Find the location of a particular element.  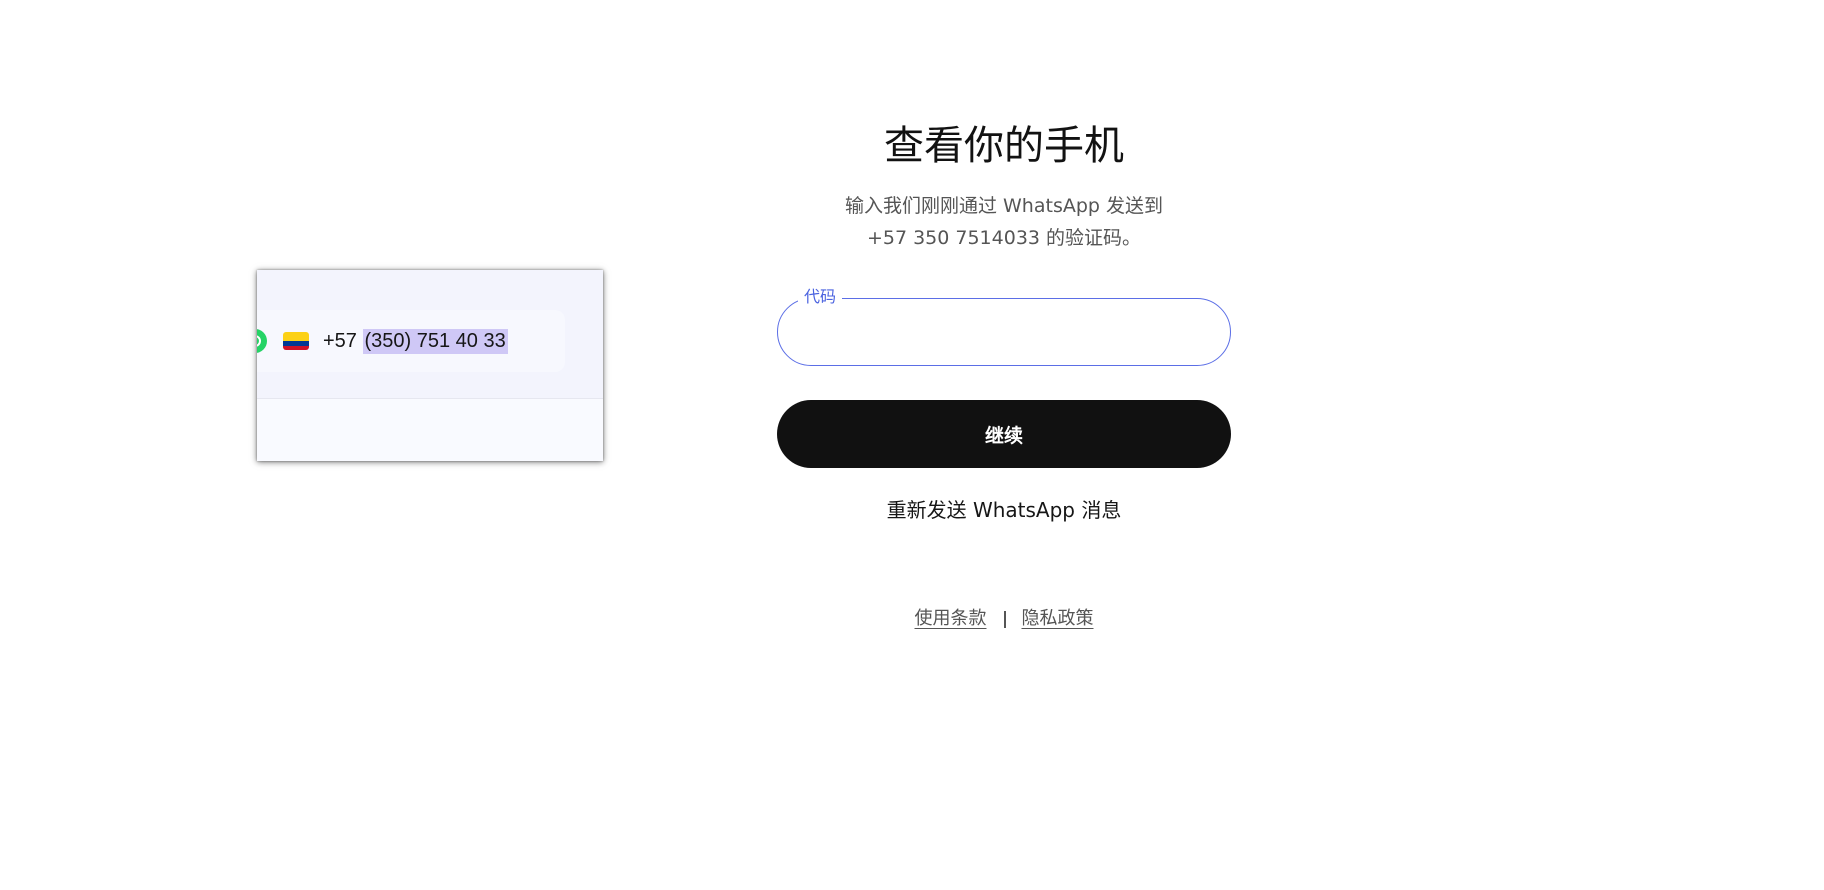

colombia-flag-icon is located at coordinates (296, 341).